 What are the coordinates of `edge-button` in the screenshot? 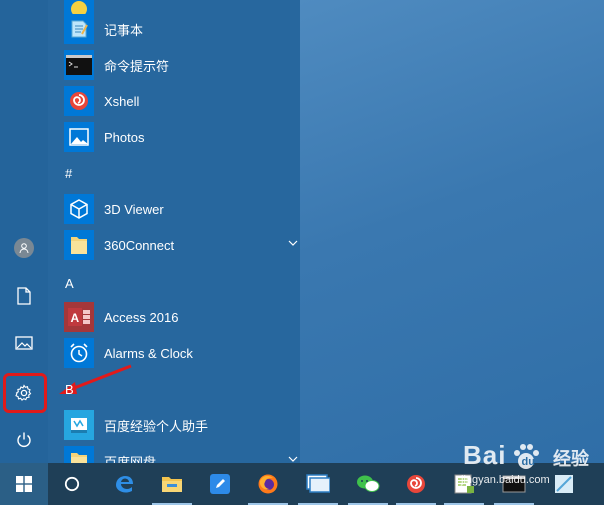 It's located at (124, 484).